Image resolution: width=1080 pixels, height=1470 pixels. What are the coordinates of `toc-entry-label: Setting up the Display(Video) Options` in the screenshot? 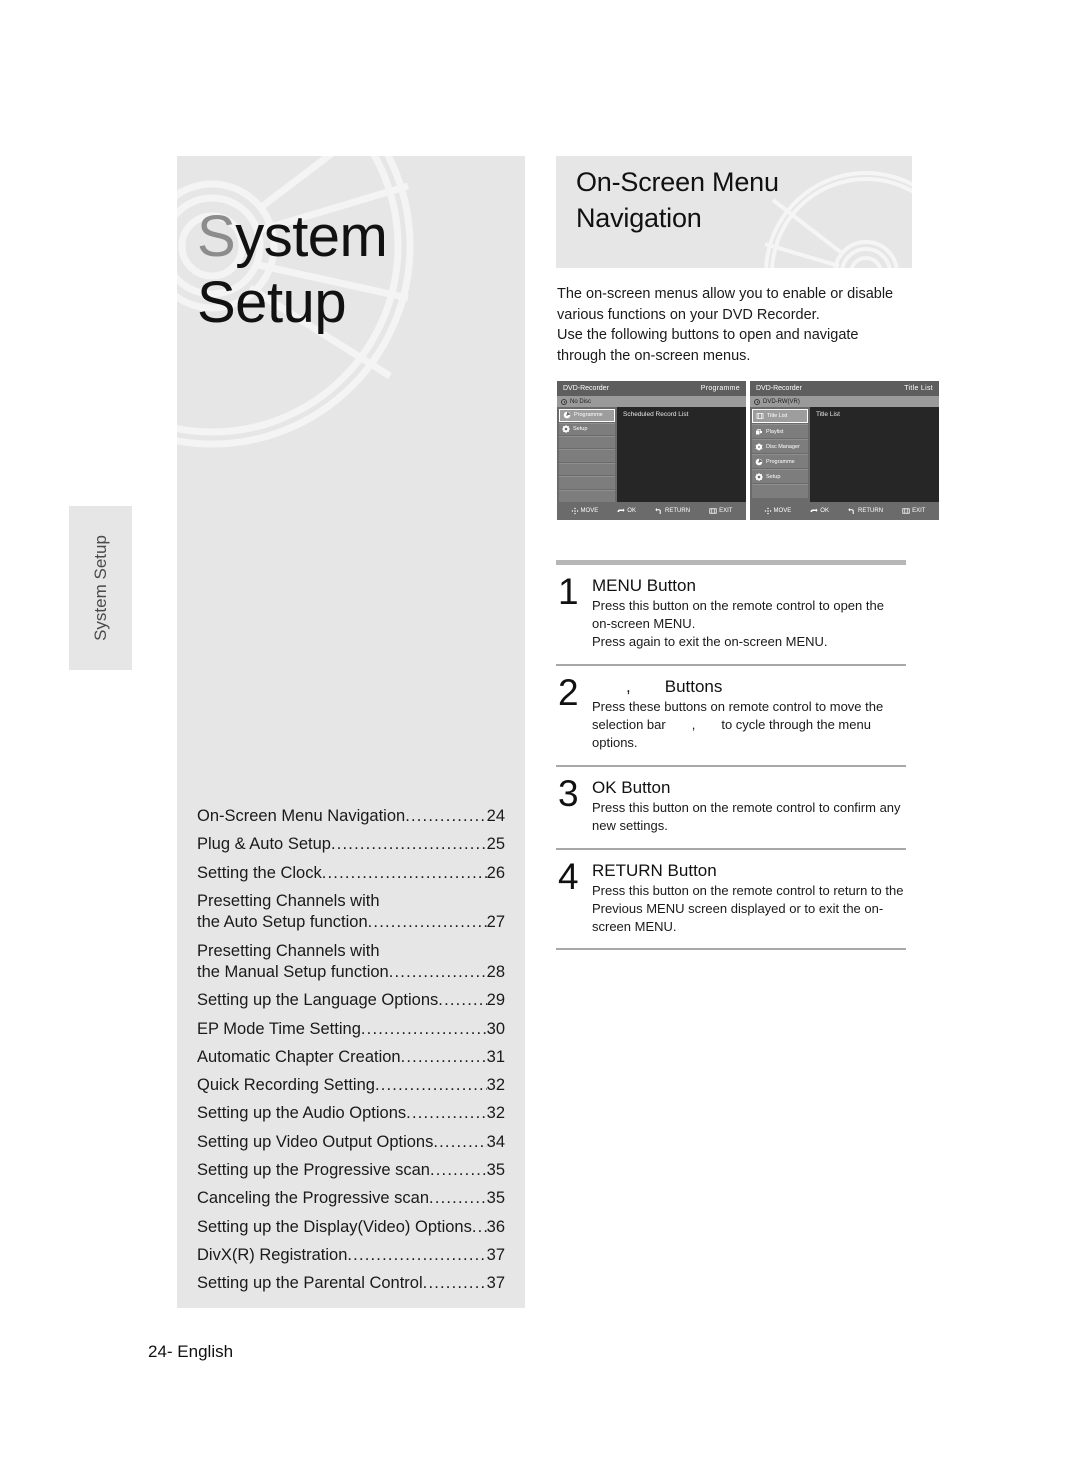 It's located at (334, 1226).